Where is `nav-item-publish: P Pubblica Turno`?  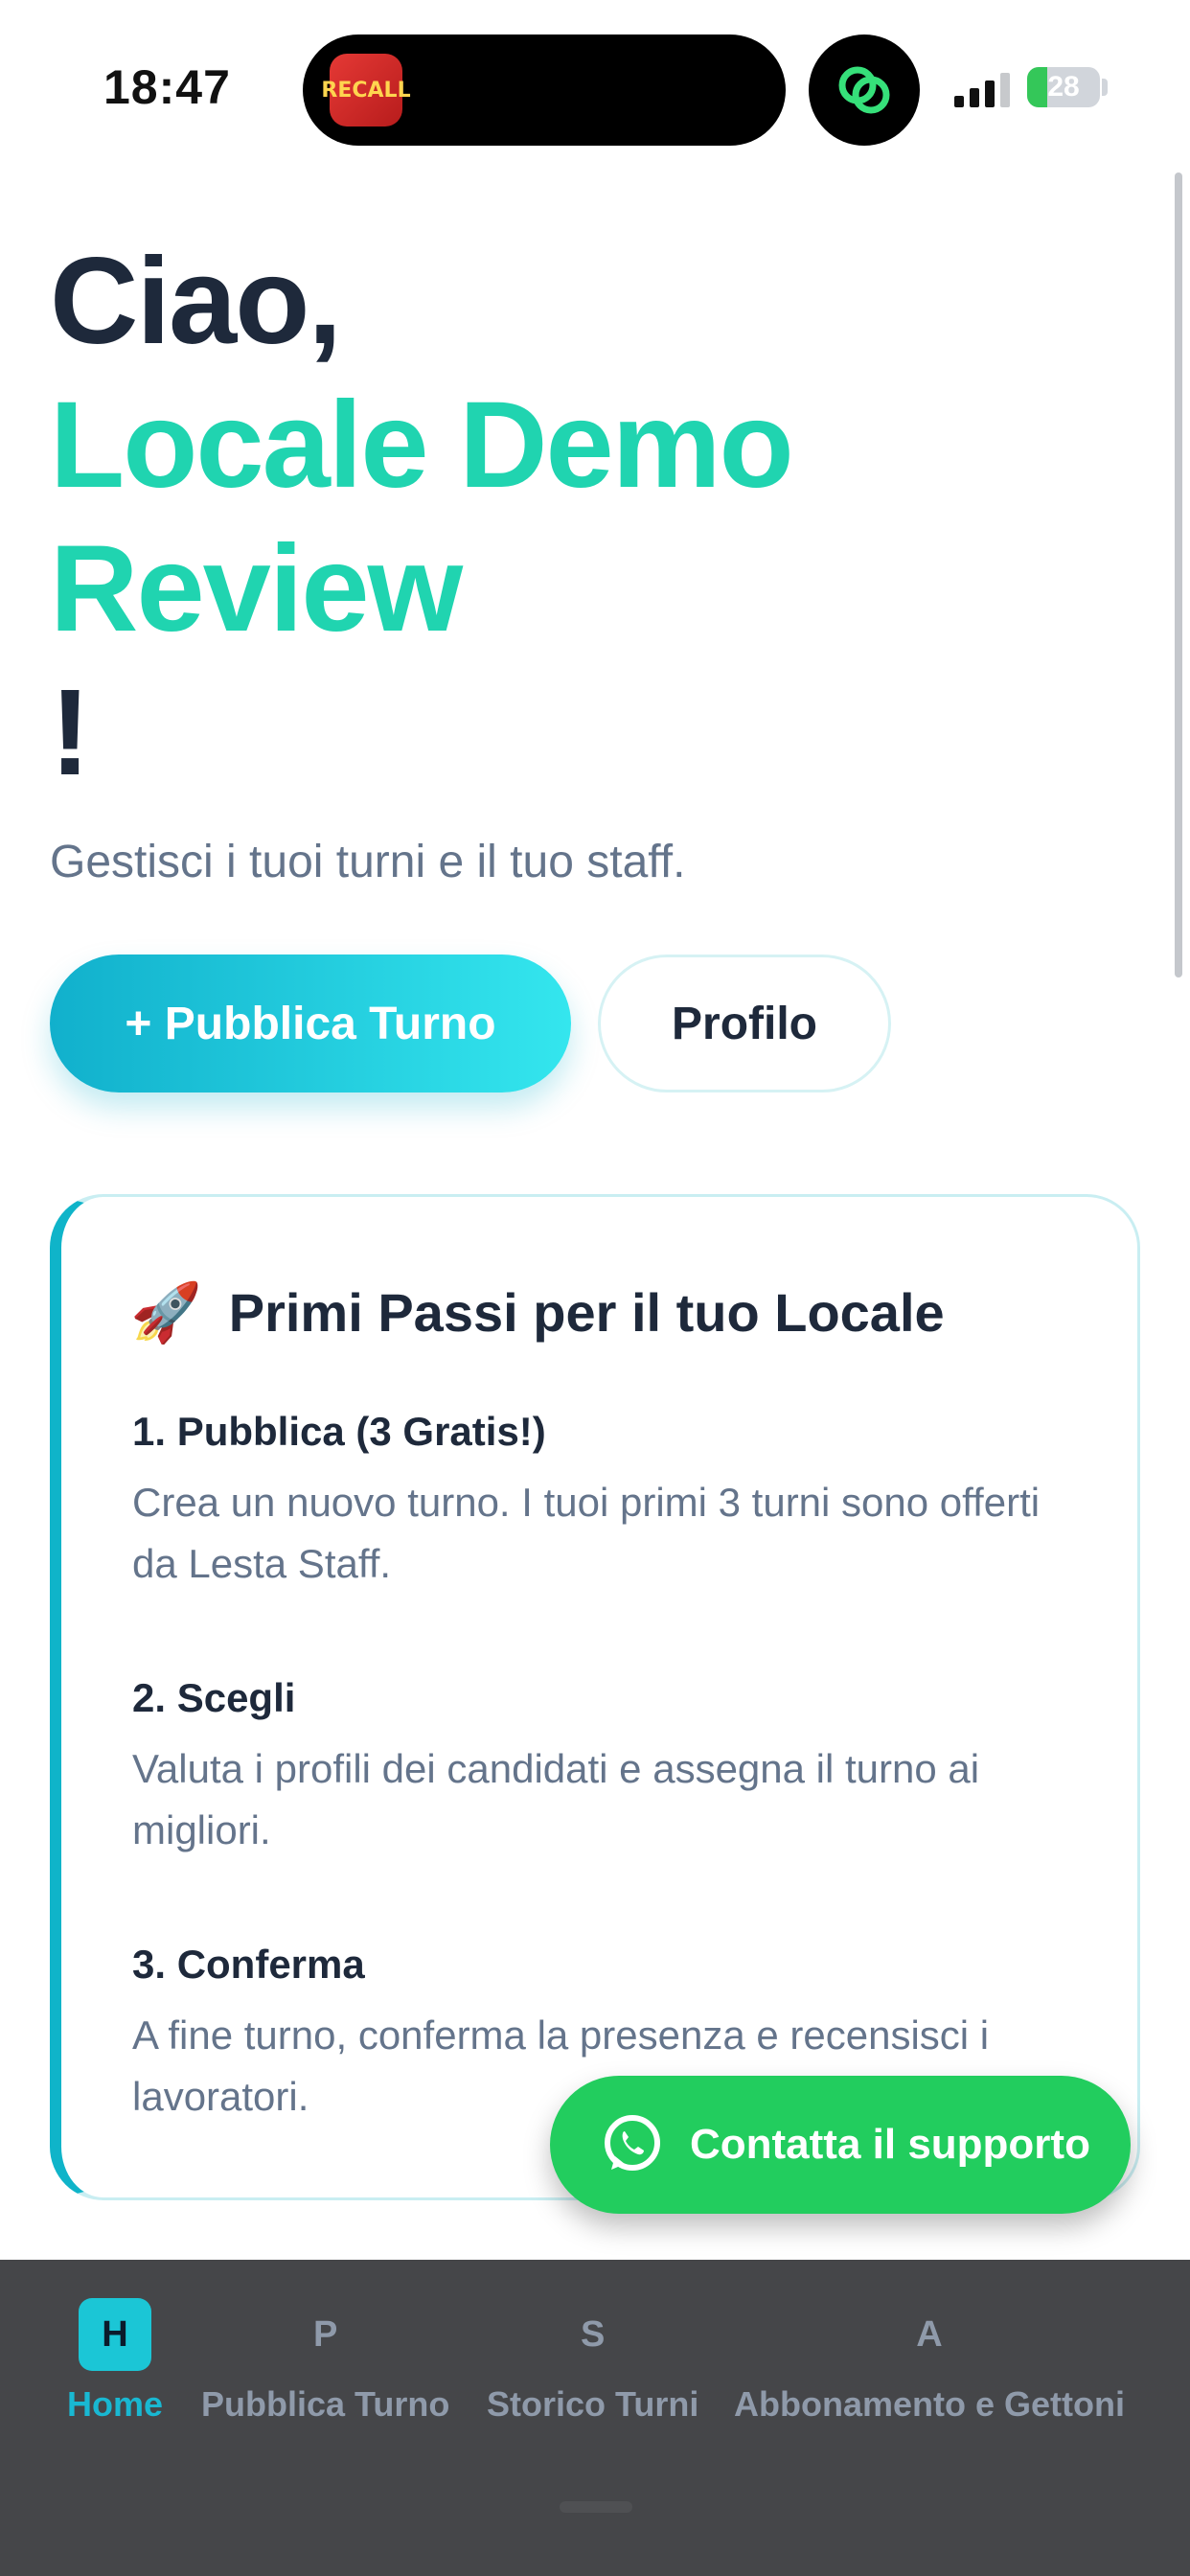 nav-item-publish: P Pubblica Turno is located at coordinates (325, 2361).